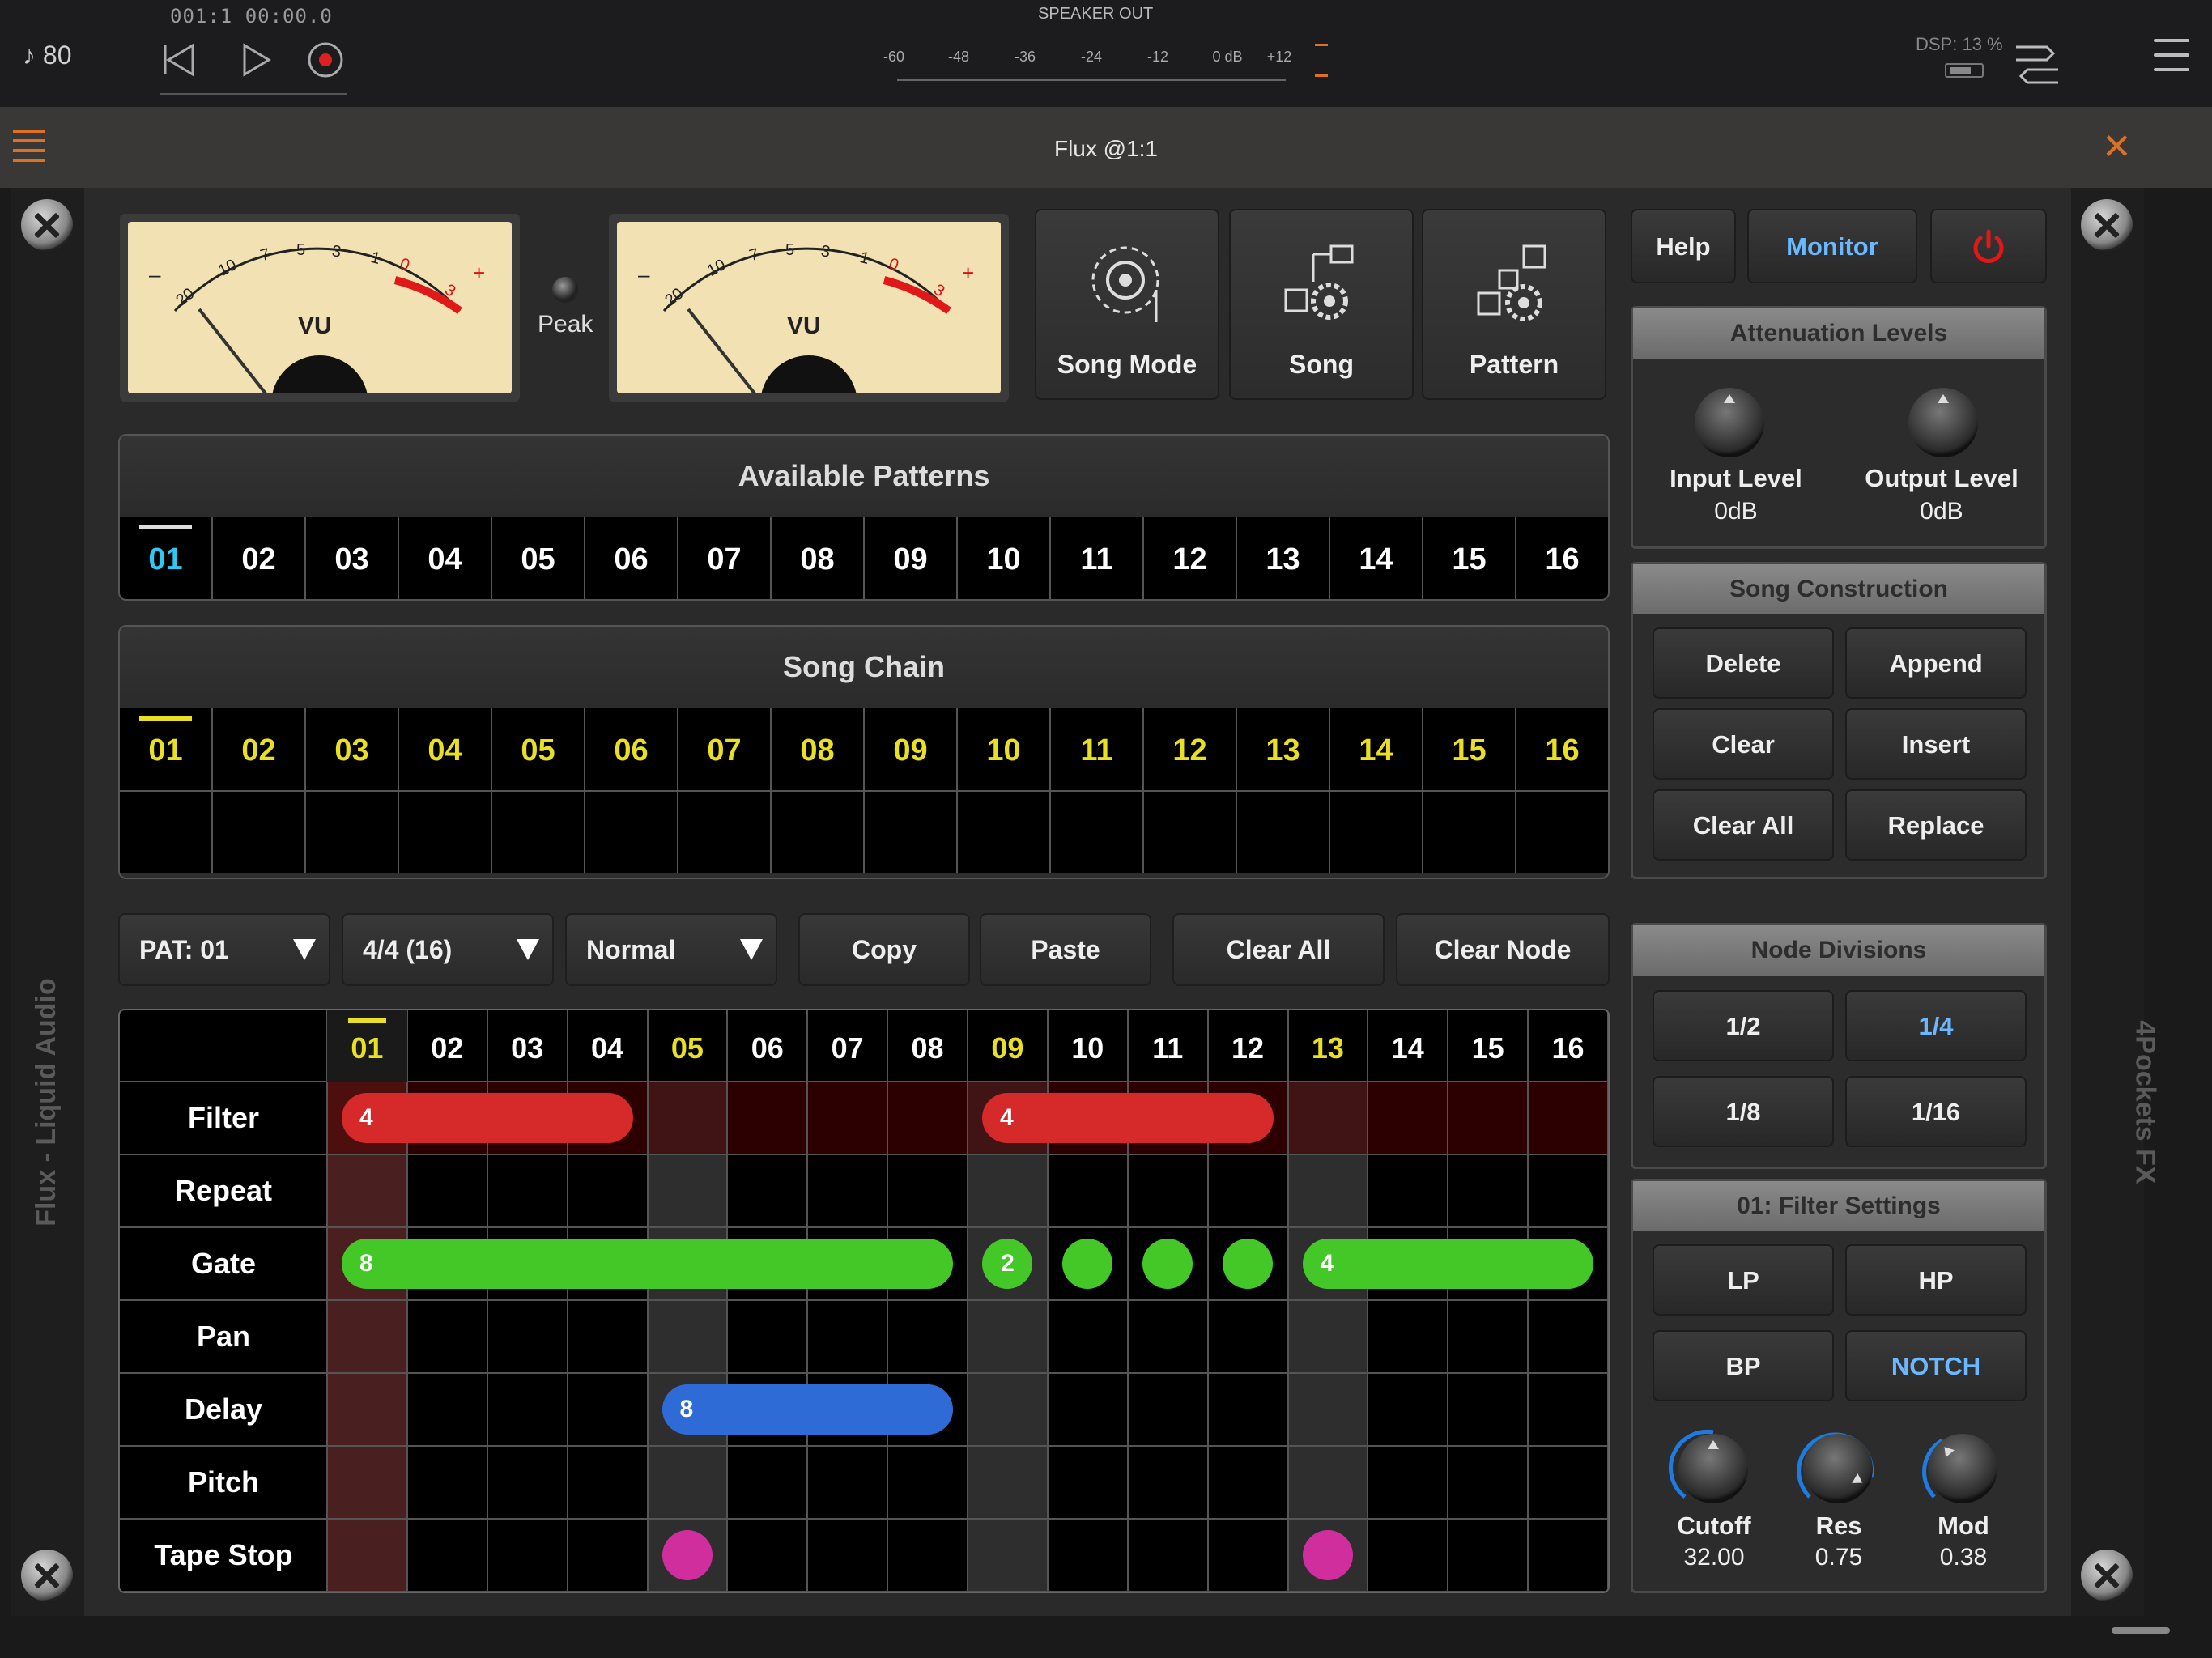 Image resolution: width=2212 pixels, height=1658 pixels. What do you see at coordinates (446, 749) in the screenshot?
I see `chain-slot-04: 04` at bounding box center [446, 749].